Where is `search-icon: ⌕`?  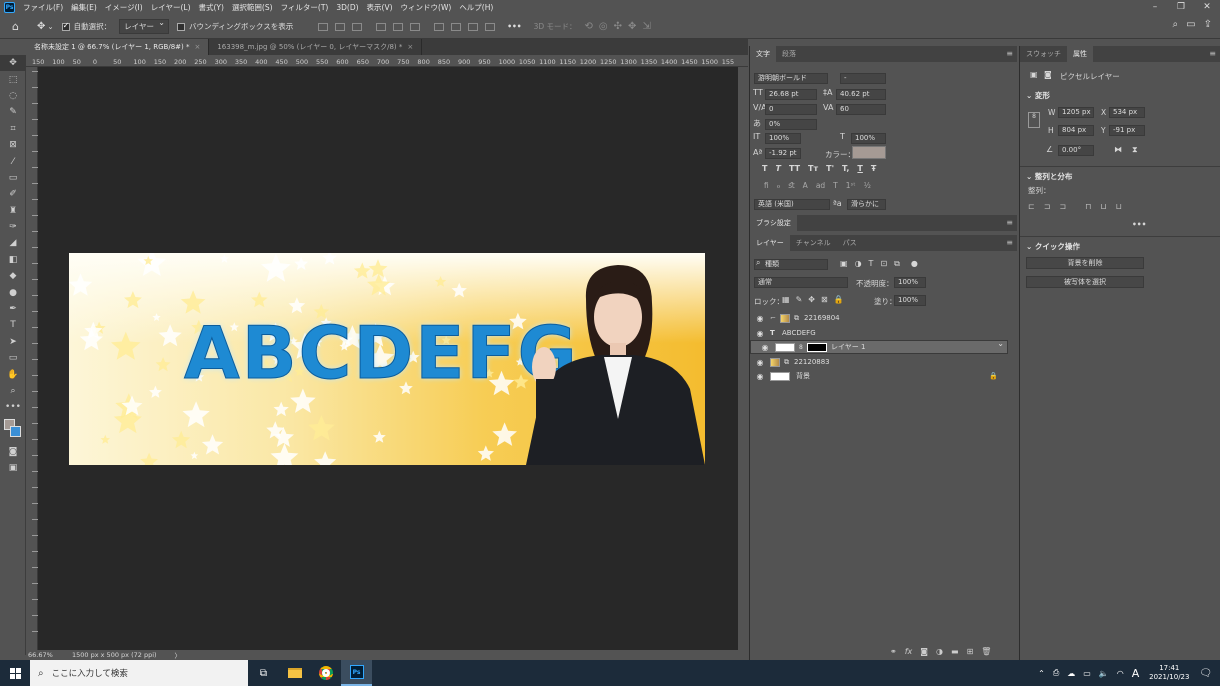
search-icon: ⌕ is located at coordinates (1176, 24).